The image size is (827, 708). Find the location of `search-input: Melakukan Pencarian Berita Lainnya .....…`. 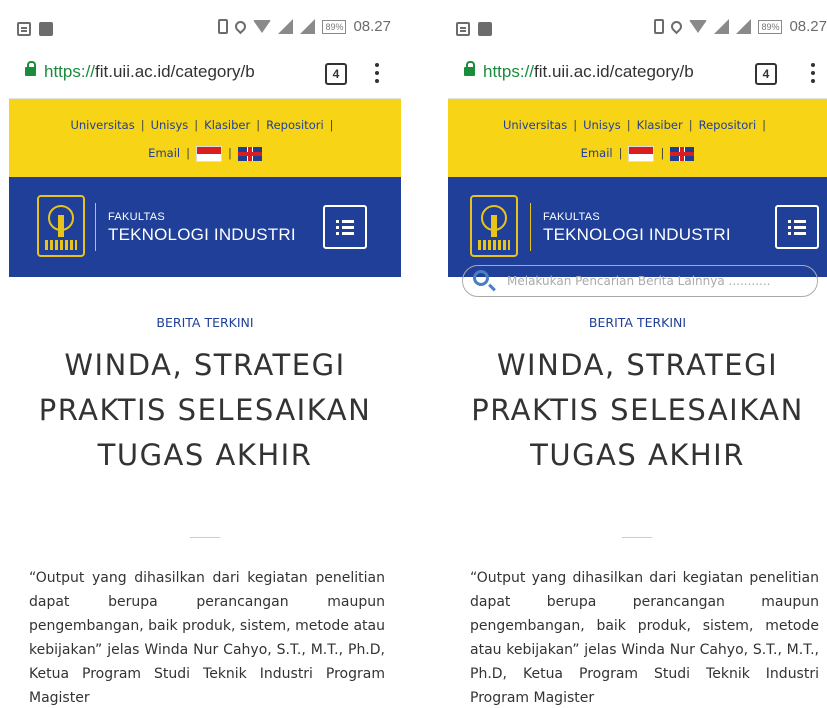

search-input: Melakukan Pencarian Berita Lainnya .....… is located at coordinates (640, 281).